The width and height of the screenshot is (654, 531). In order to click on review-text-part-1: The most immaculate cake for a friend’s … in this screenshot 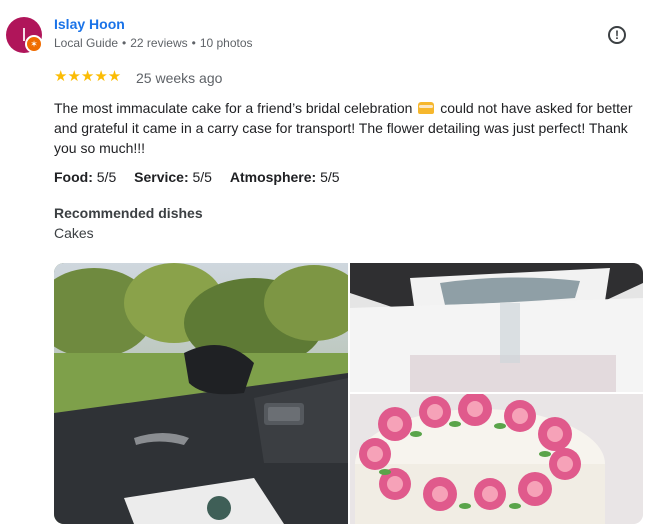, I will do `click(233, 108)`.